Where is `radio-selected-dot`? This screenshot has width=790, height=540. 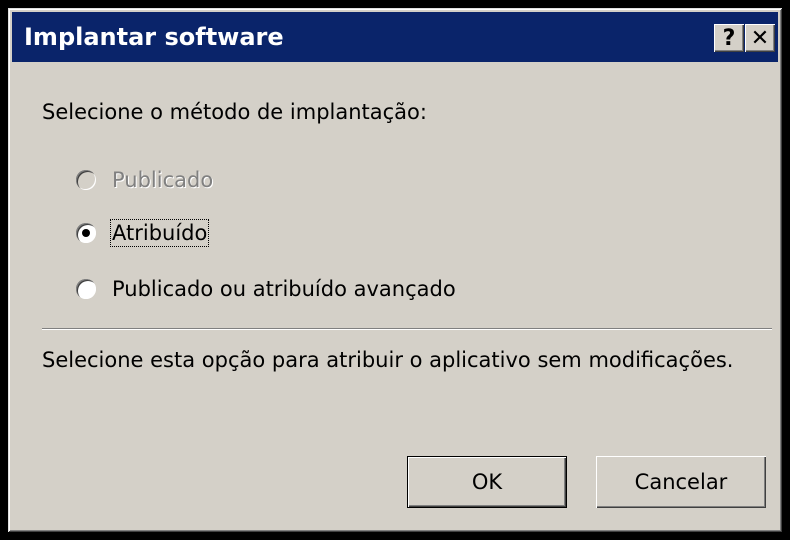 radio-selected-dot is located at coordinates (86, 233).